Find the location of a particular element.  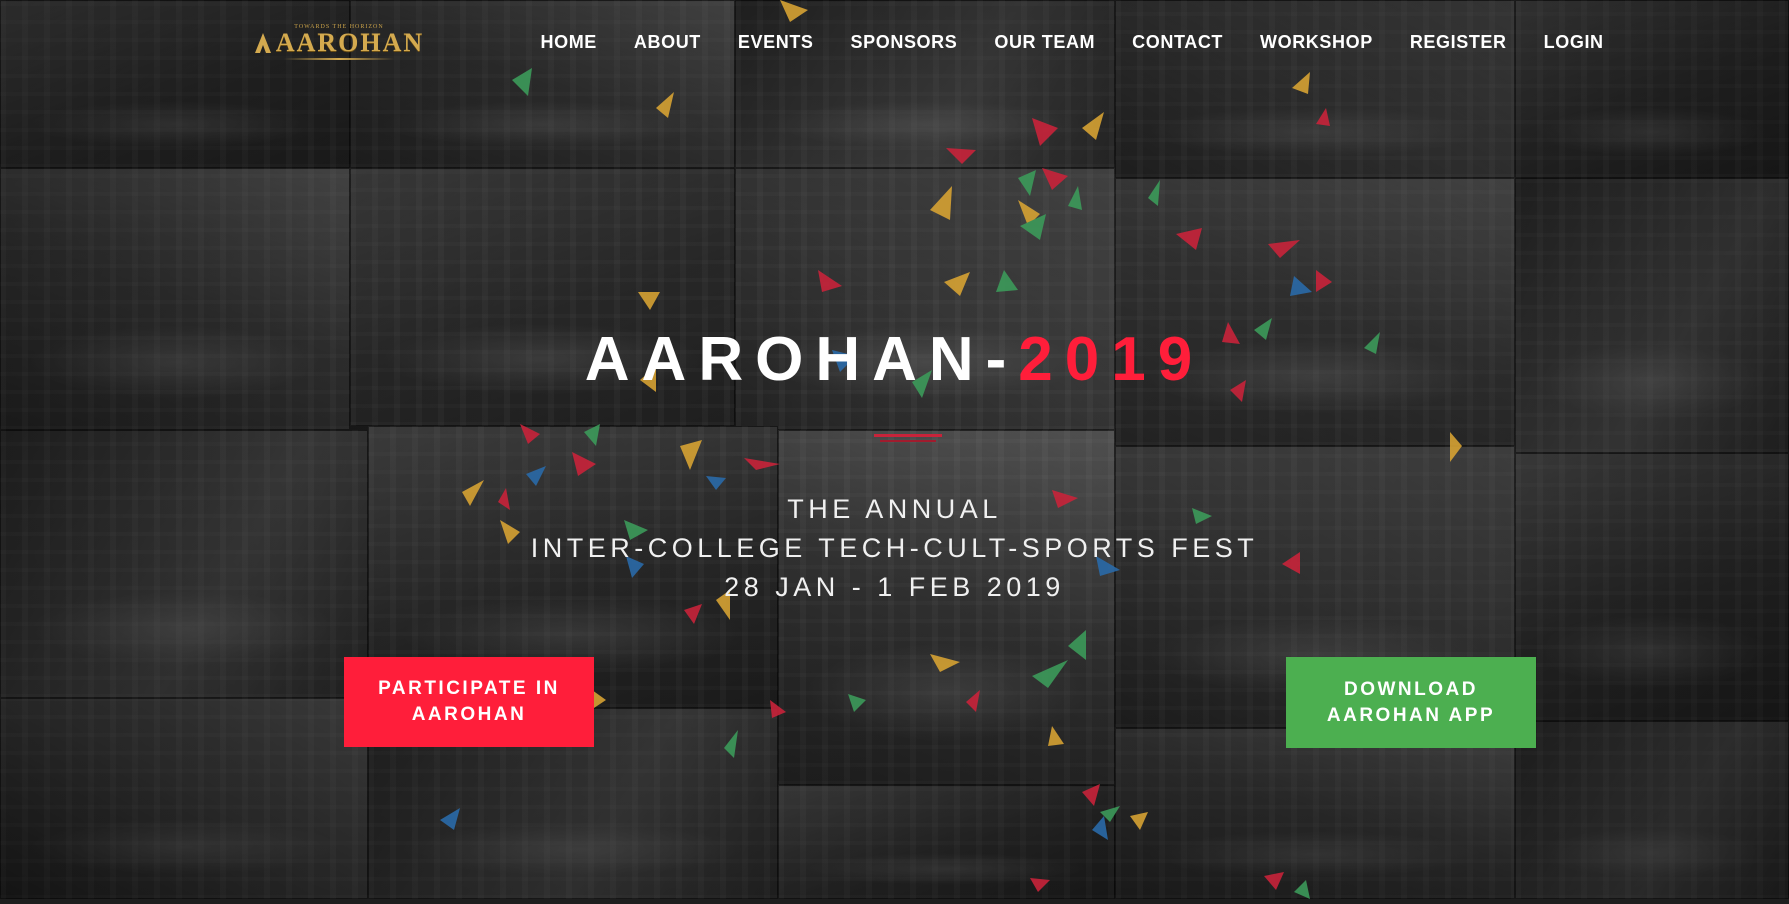

hero-subtitle-line2: INTER-COLLEGE TECH-CULT-SPORTS FEST is located at coordinates (894, 548).